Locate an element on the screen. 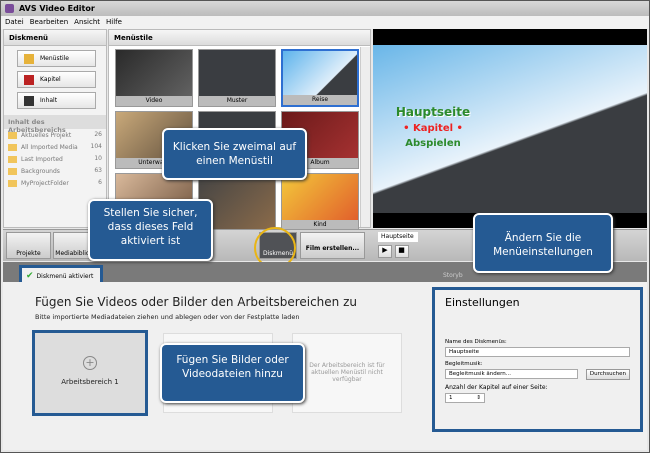 The image size is (650, 453). panel-header: Menüstile is located at coordinates (239, 38).